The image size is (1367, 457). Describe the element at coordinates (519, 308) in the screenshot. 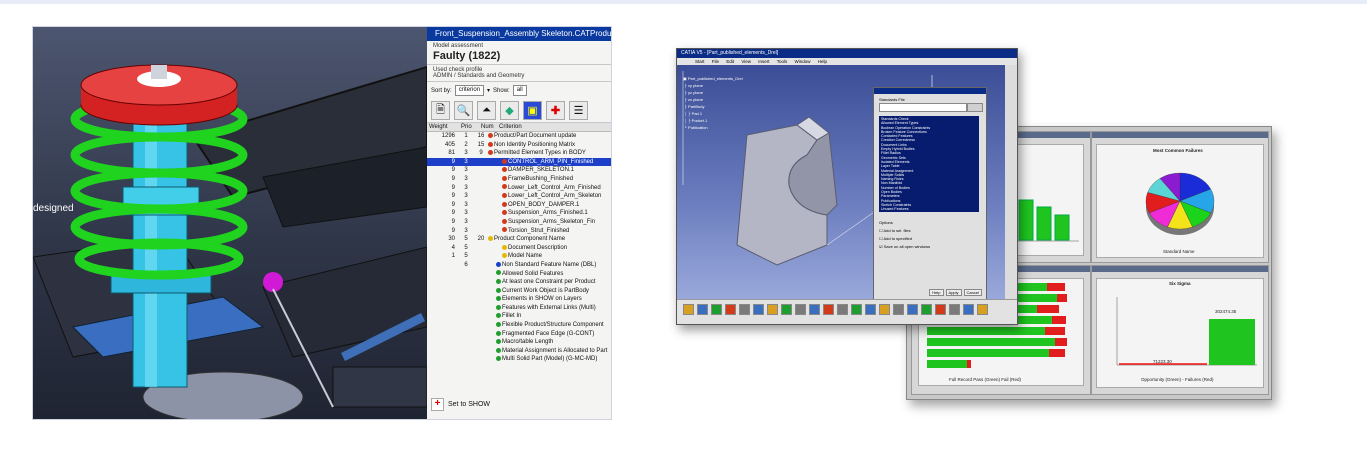

I see `result-row: Features with External Links (Multi)` at that location.